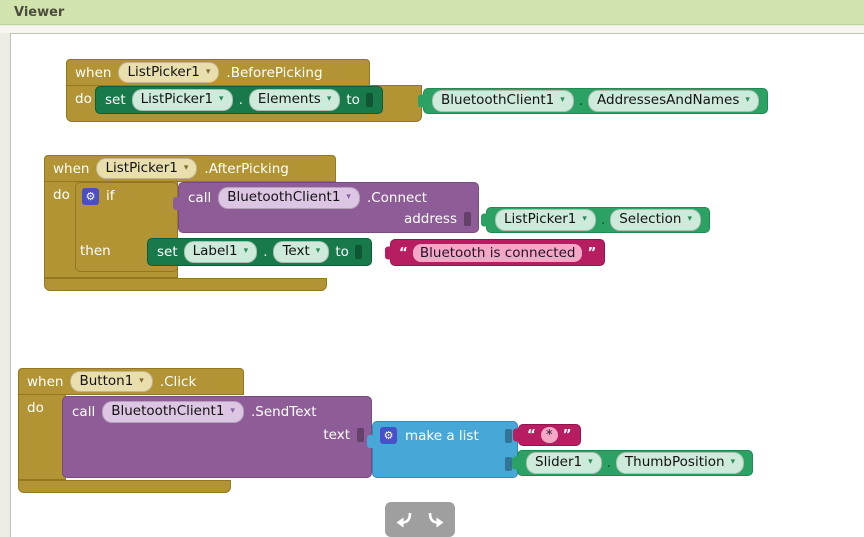 The image size is (864, 537). I want to click on string-text-field: *, so click(549, 435).